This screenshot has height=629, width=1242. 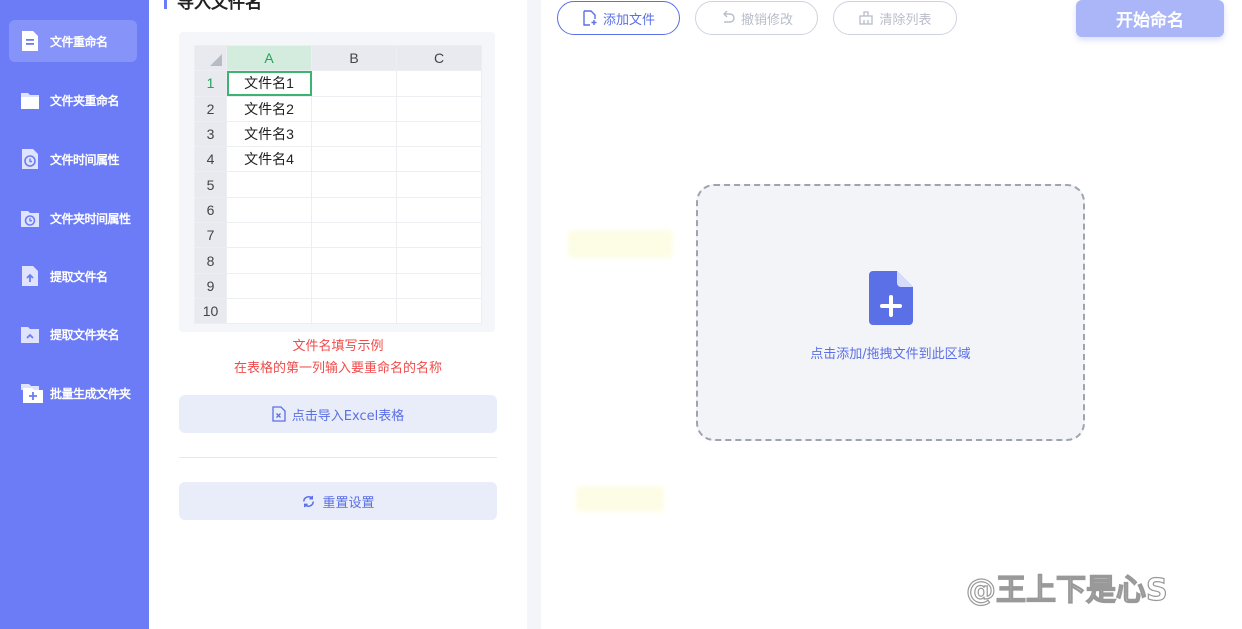 I want to click on sidebar-item-batch-folders: 批量生成文件夹, so click(x=73, y=393).